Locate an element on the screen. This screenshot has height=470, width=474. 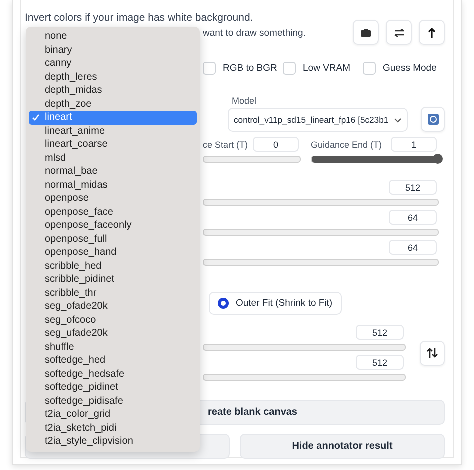
menu-item: seg_ofcoco is located at coordinates (113, 320).